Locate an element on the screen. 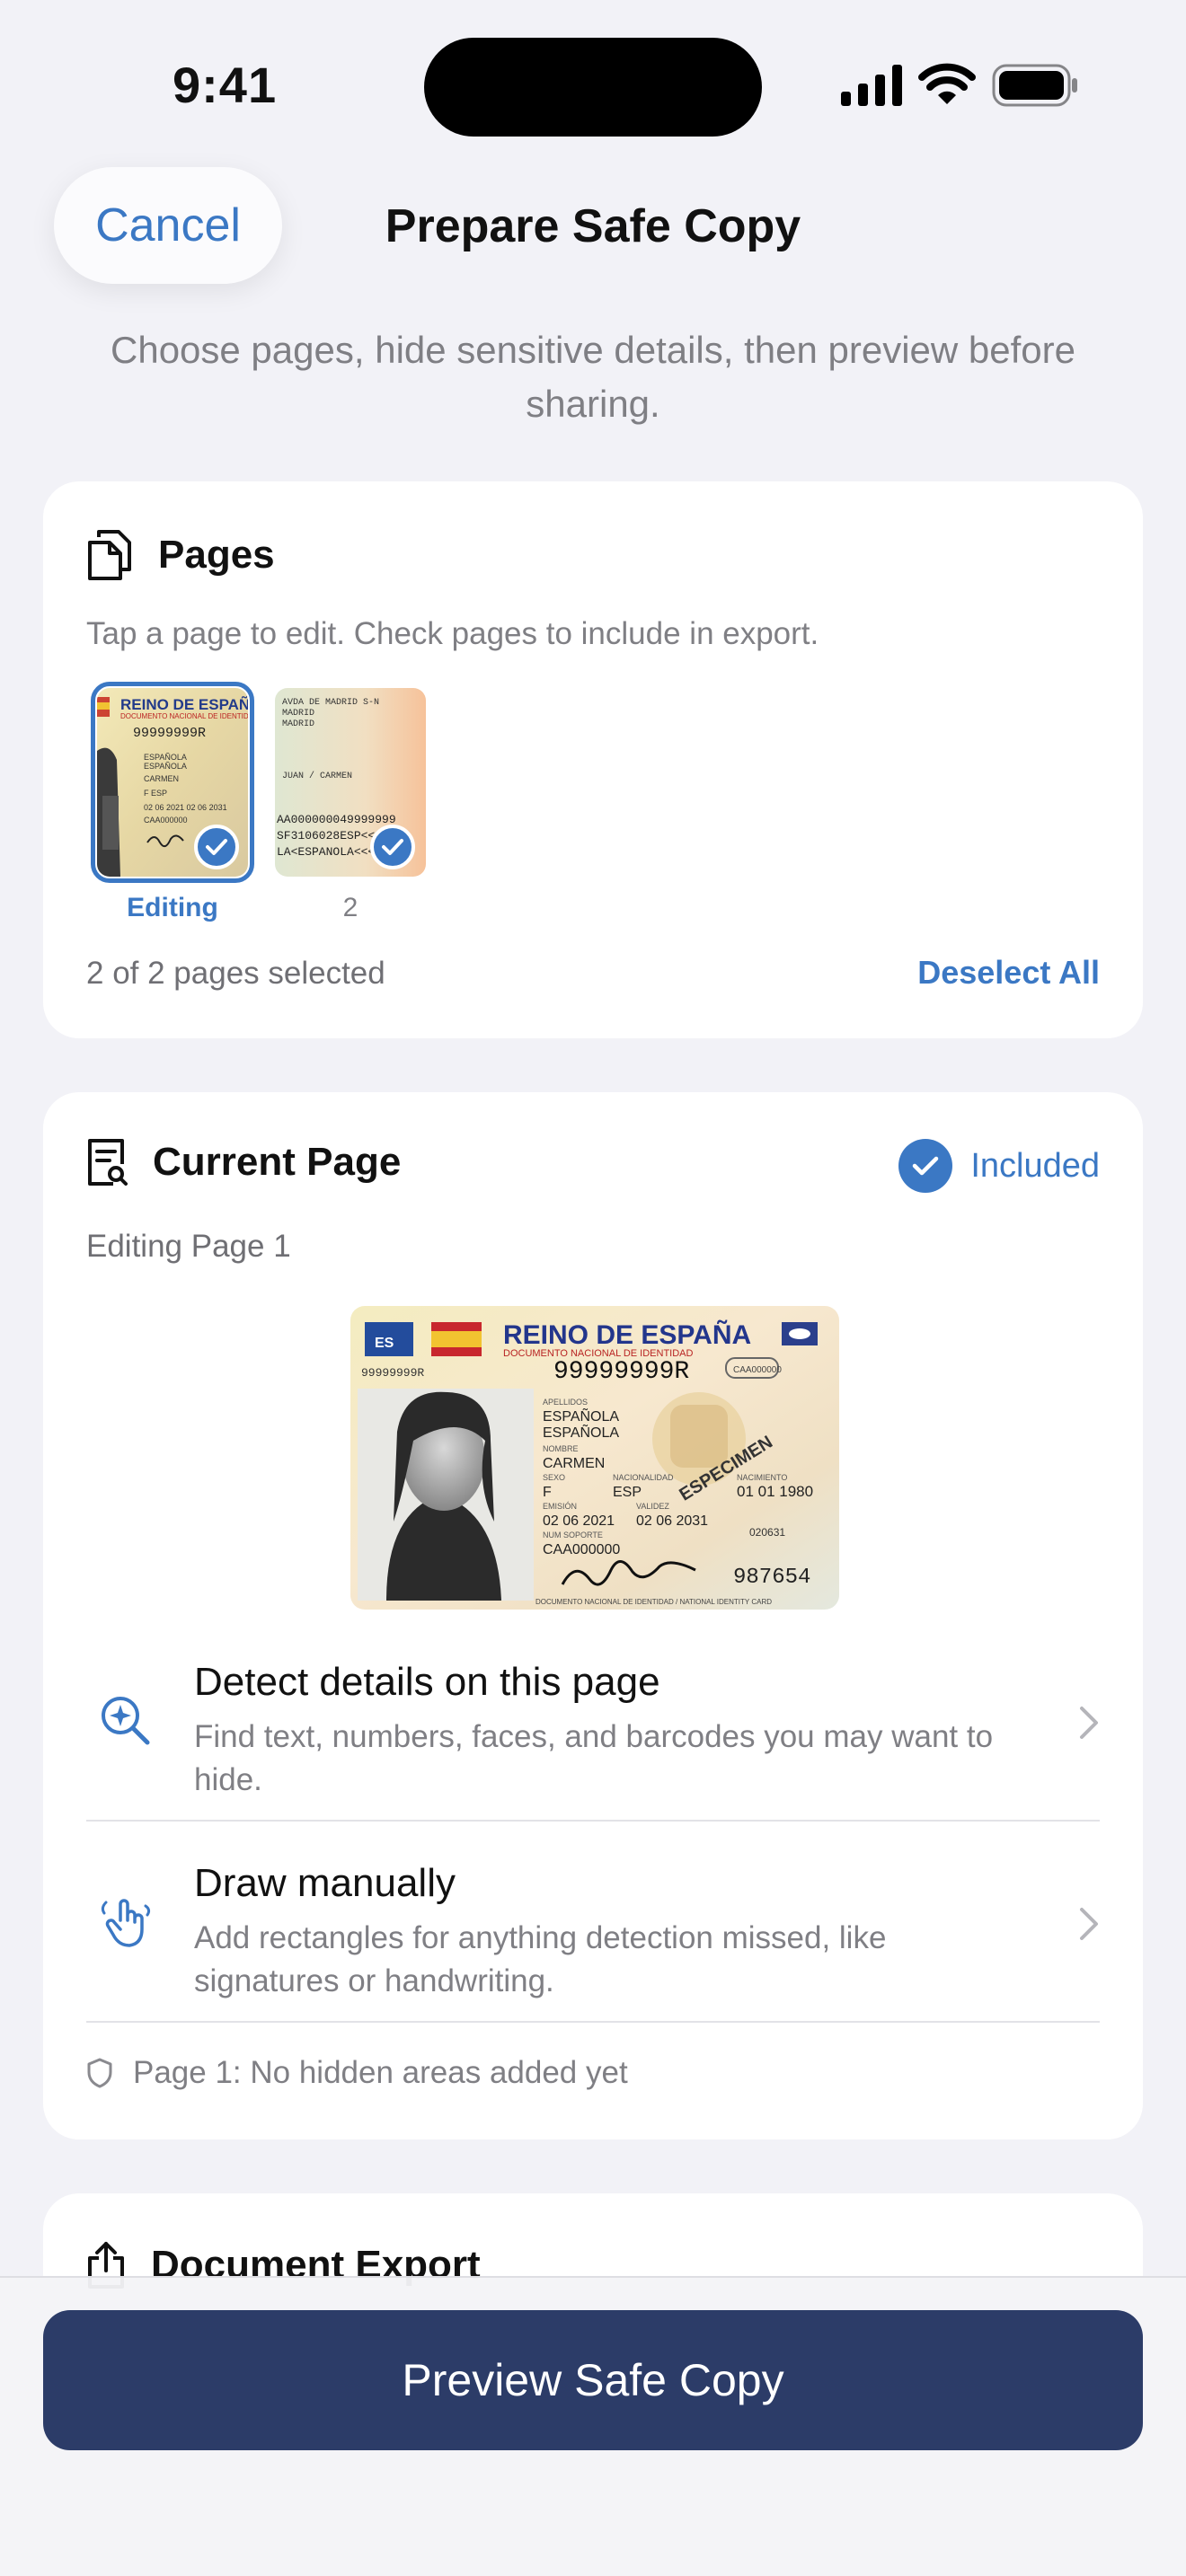 This screenshot has height=2576, width=1186. wifi-icon is located at coordinates (947, 83).